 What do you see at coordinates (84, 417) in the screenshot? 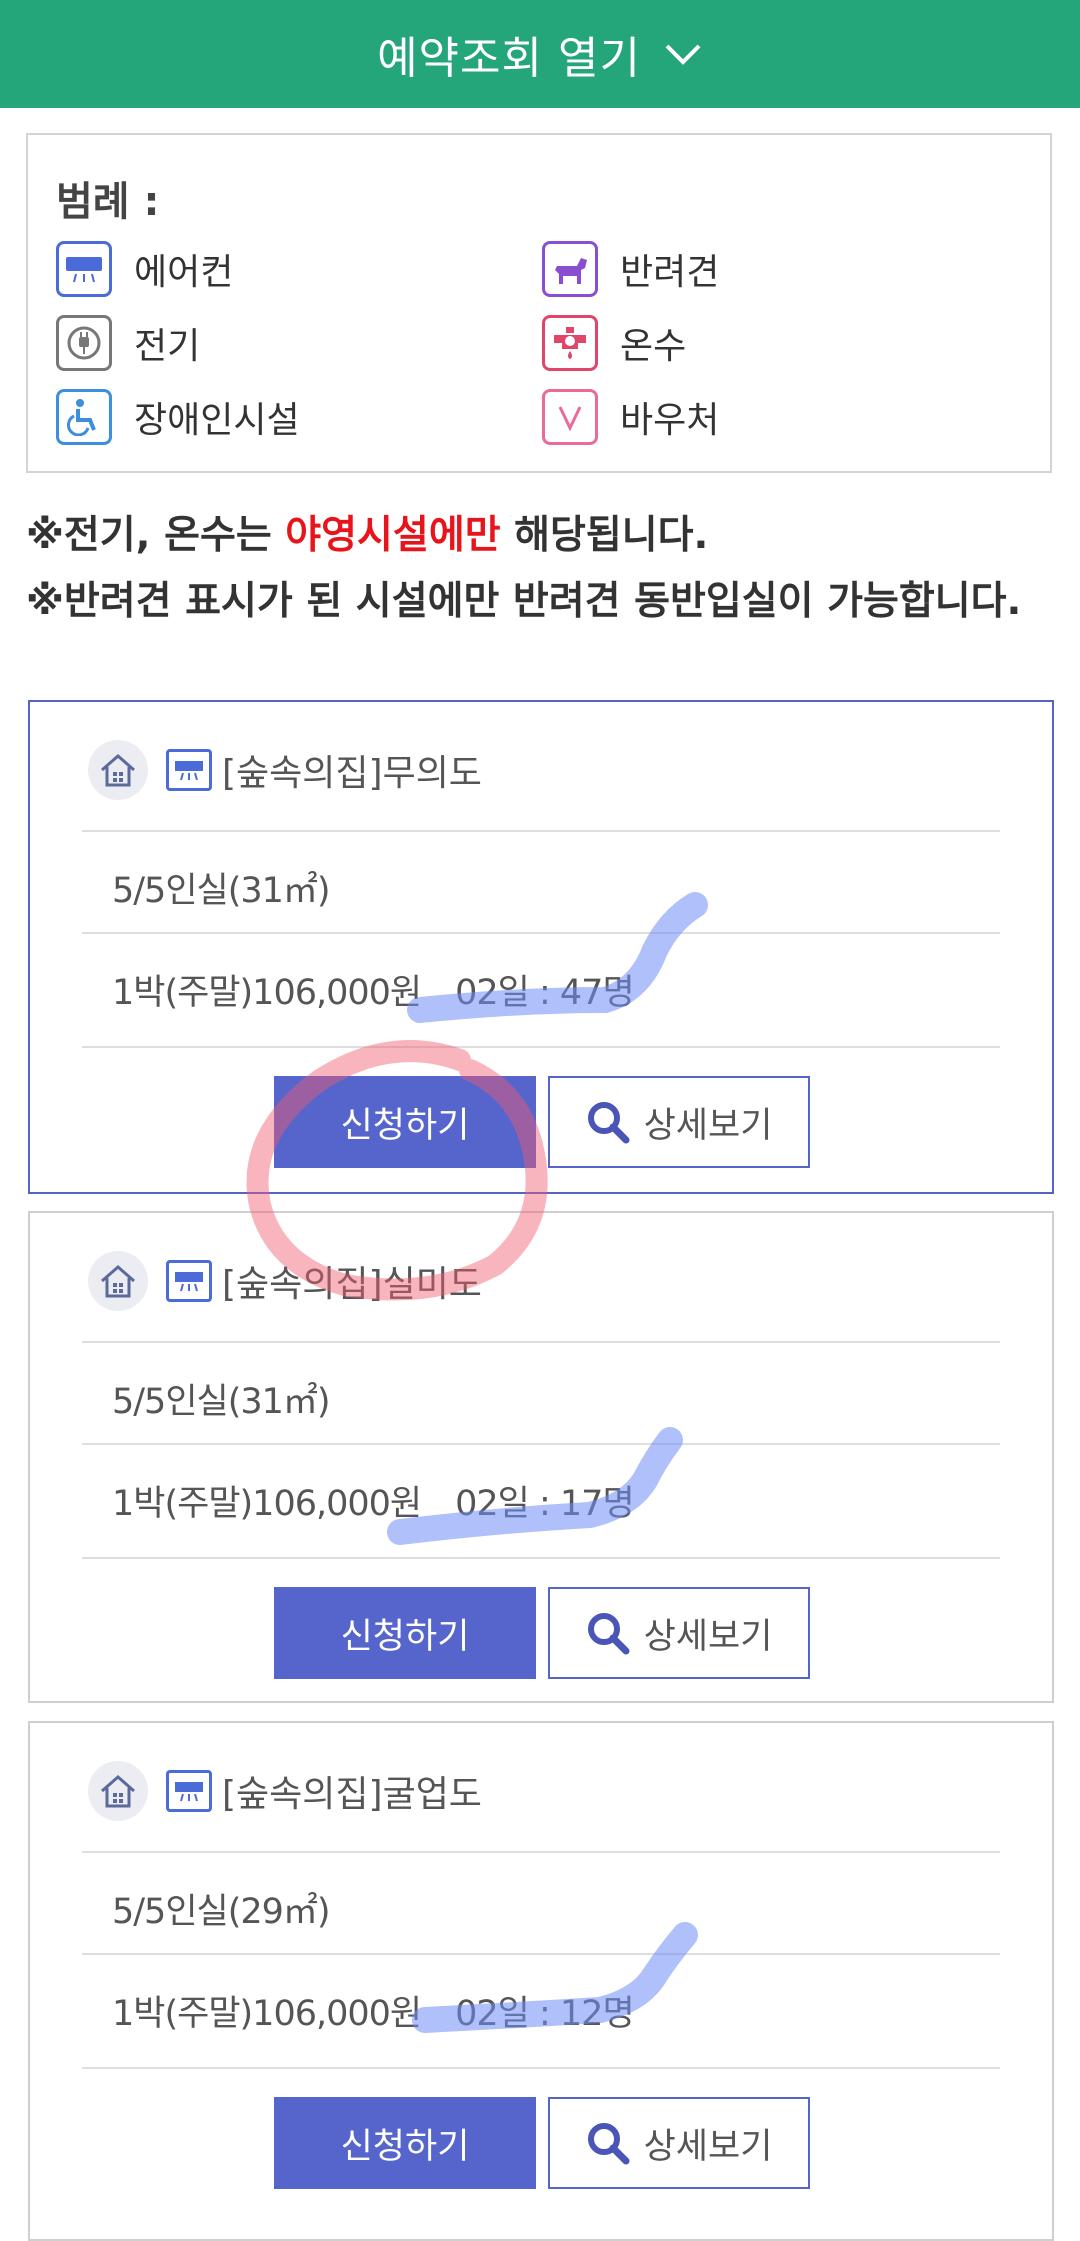
I see `wheelchair-icon` at bounding box center [84, 417].